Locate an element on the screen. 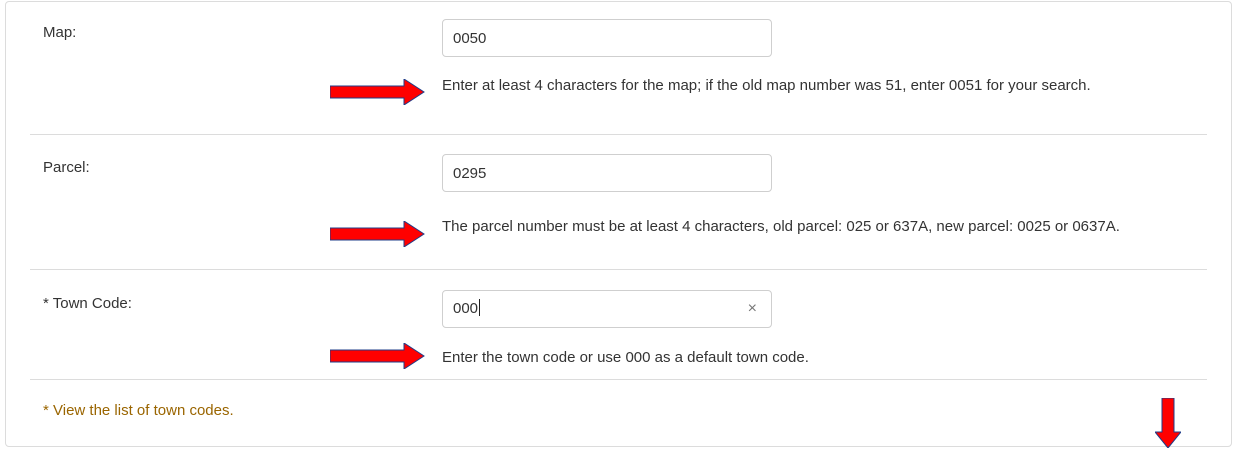 The width and height of the screenshot is (1239, 450). town-code-label: * Town Code: is located at coordinates (87, 303).